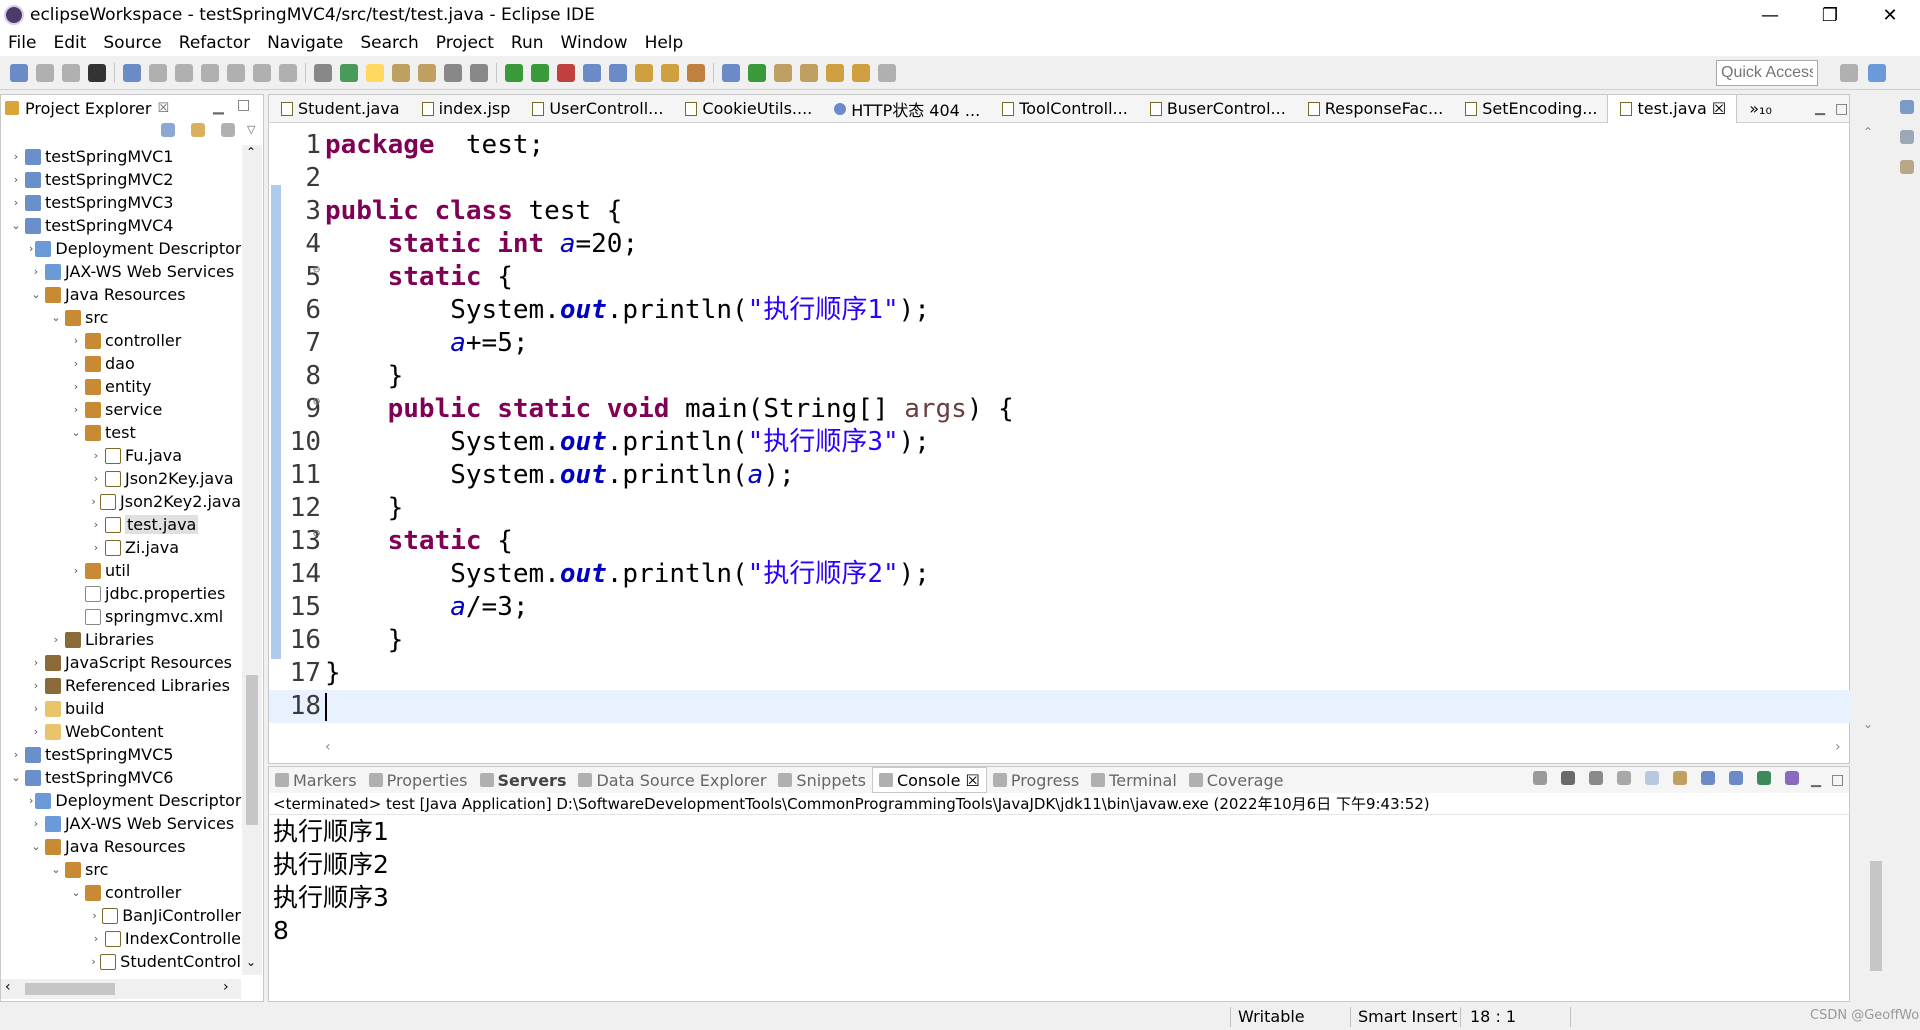  Describe the element at coordinates (1036, 780) in the screenshot. I see `console-view-tab: Progress` at that location.